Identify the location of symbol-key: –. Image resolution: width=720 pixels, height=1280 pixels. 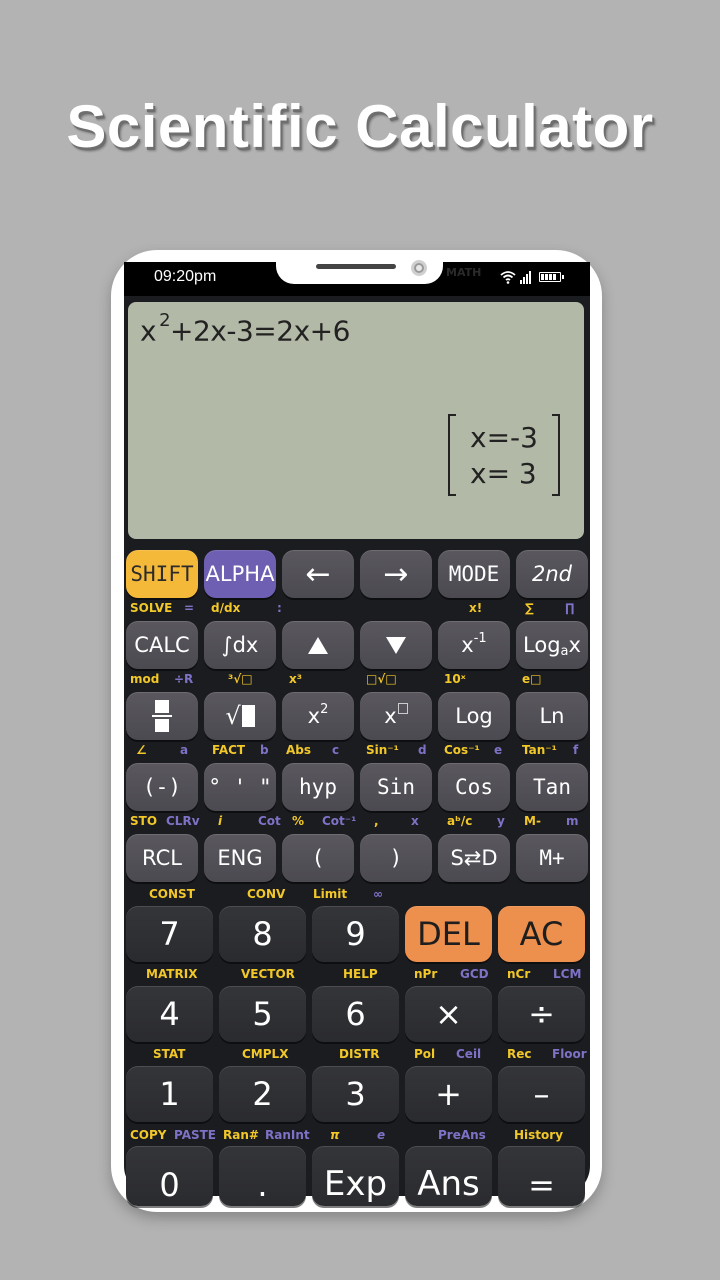
(541, 1094).